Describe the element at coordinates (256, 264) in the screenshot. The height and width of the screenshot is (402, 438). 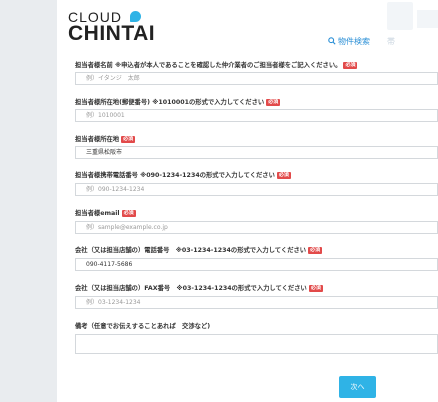
I see `company-phone-input: 090-4117-5686` at that location.